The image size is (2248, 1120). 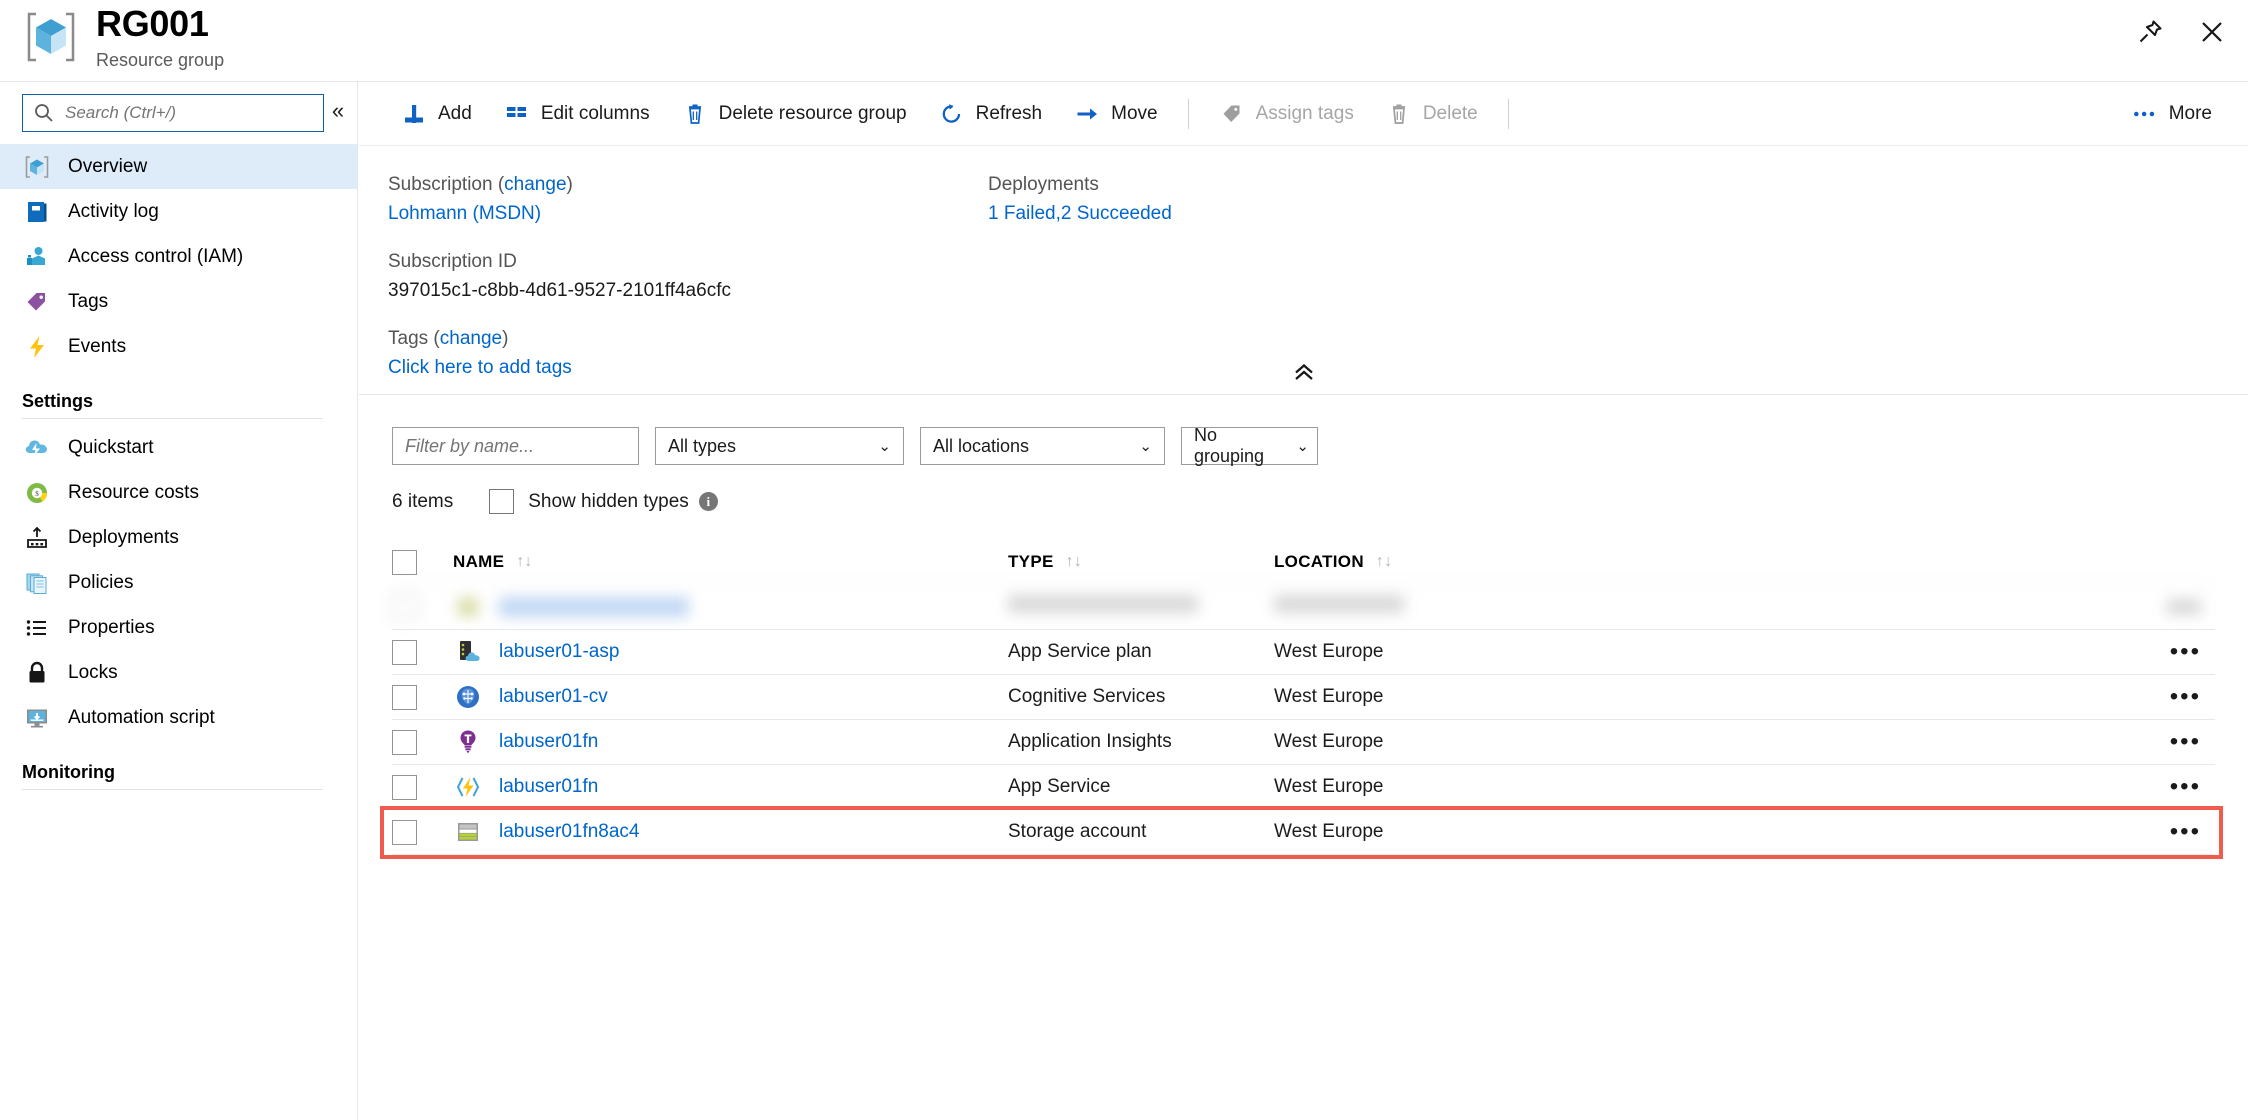 I want to click on delete-button: Delete, so click(x=1432, y=114).